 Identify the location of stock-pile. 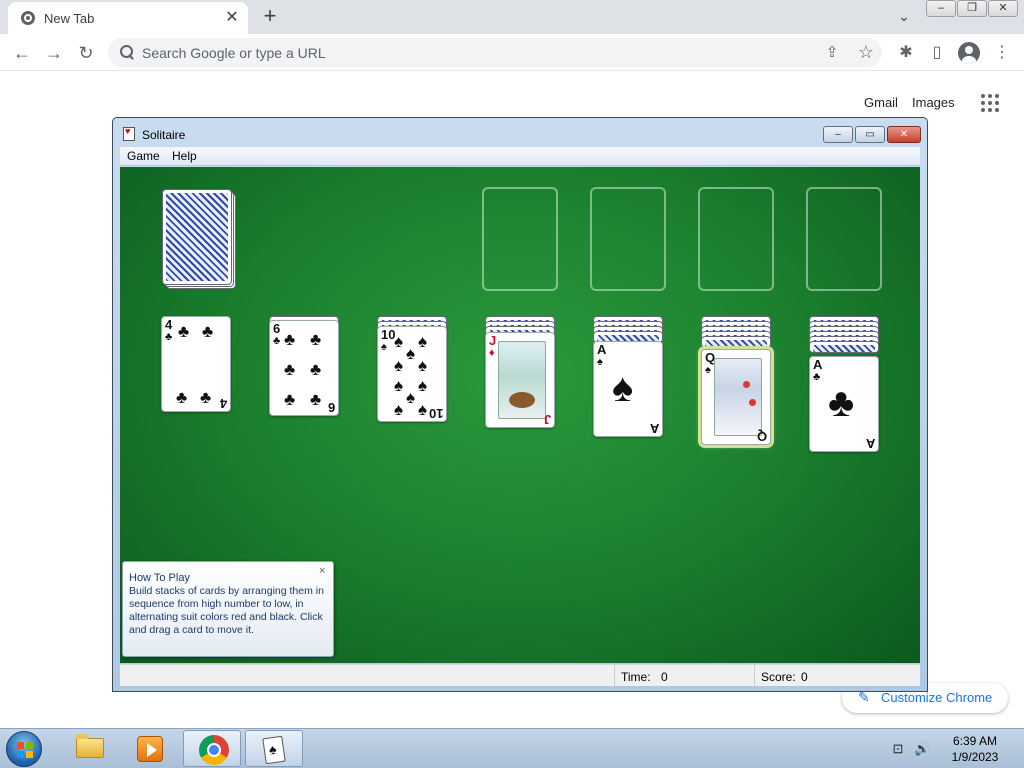
(200, 241).